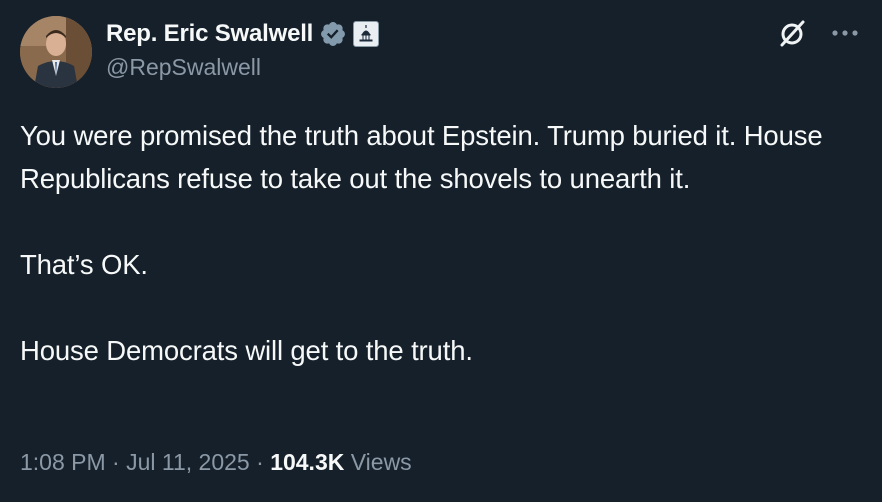 The height and width of the screenshot is (502, 882). I want to click on tweet-paragraph: That’s OK., so click(84, 264).